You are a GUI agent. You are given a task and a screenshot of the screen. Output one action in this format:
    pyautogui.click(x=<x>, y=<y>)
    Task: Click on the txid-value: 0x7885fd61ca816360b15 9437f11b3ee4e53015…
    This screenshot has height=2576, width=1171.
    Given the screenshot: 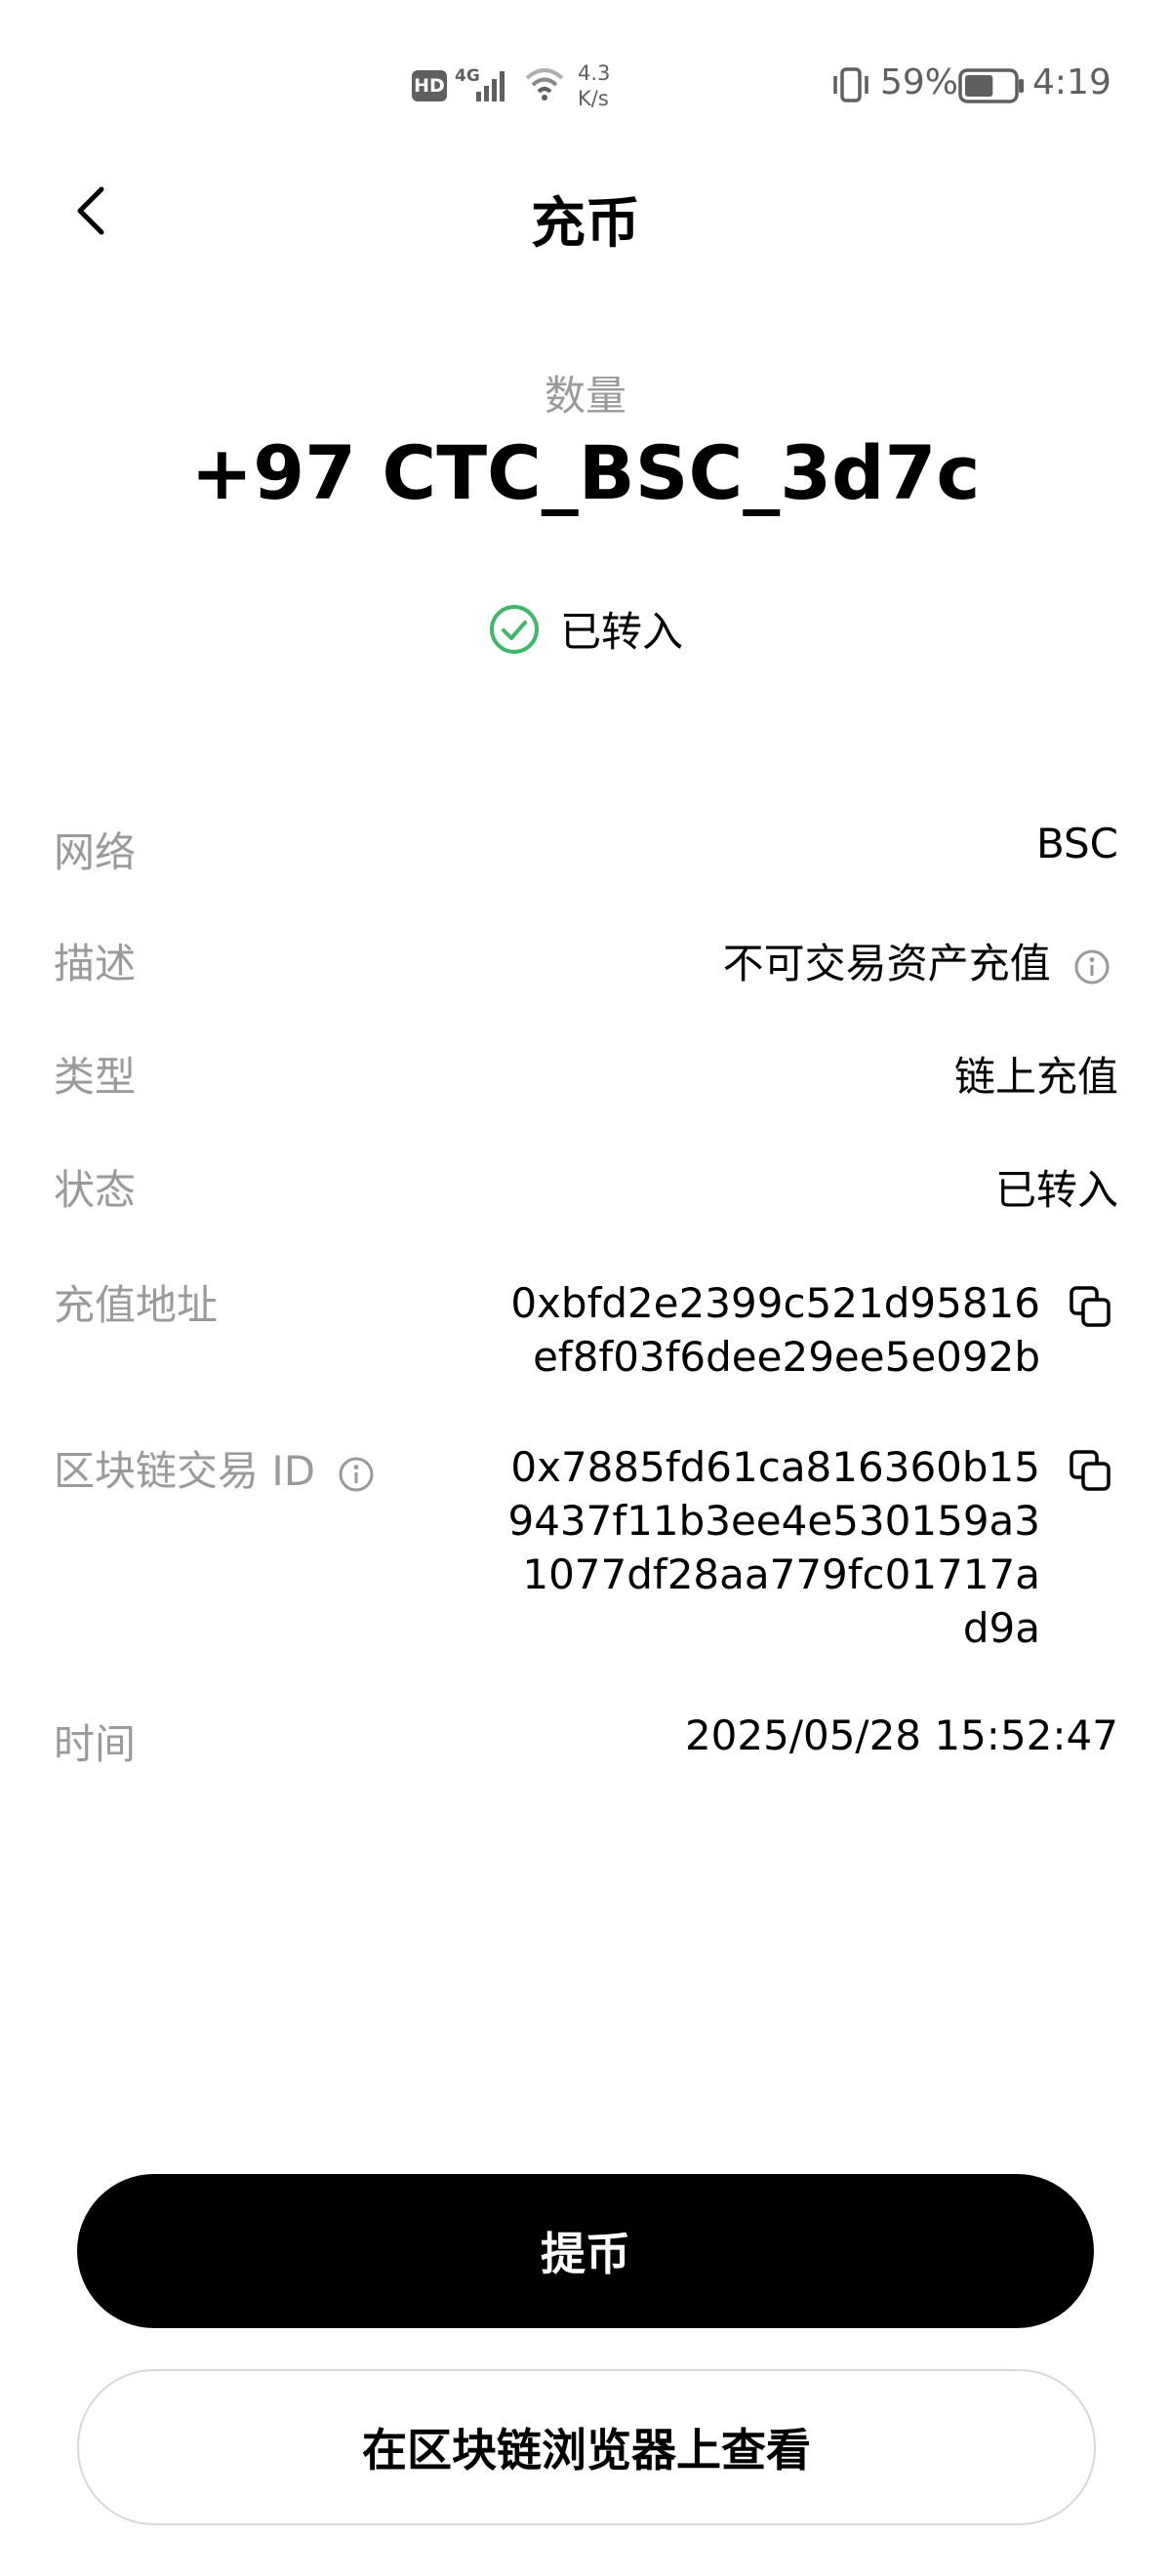 What is the action you would take?
    pyautogui.click(x=773, y=1547)
    